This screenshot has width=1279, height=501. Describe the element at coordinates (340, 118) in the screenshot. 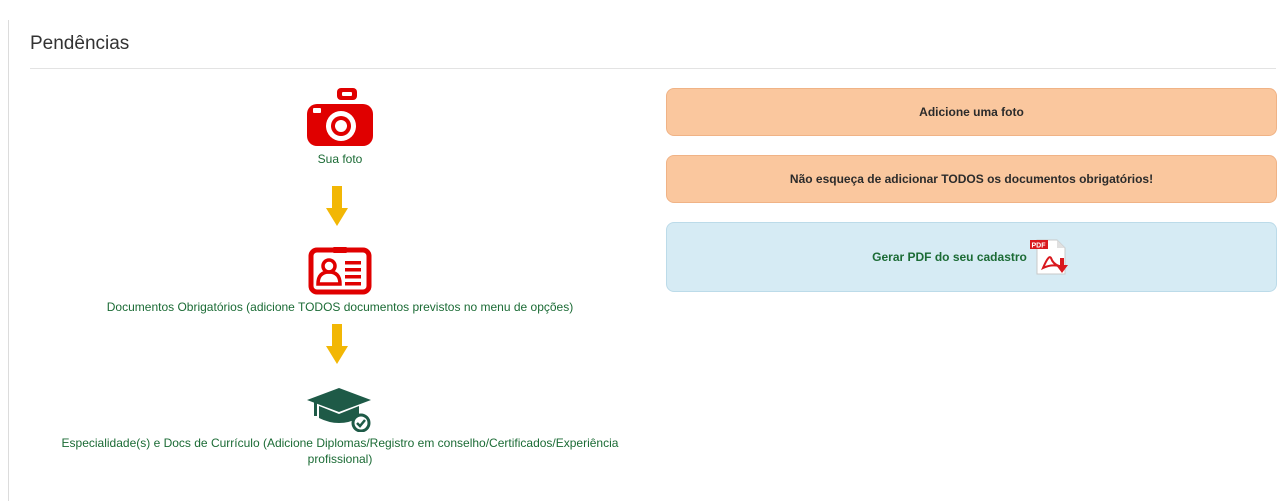

I see `camera-icon` at that location.